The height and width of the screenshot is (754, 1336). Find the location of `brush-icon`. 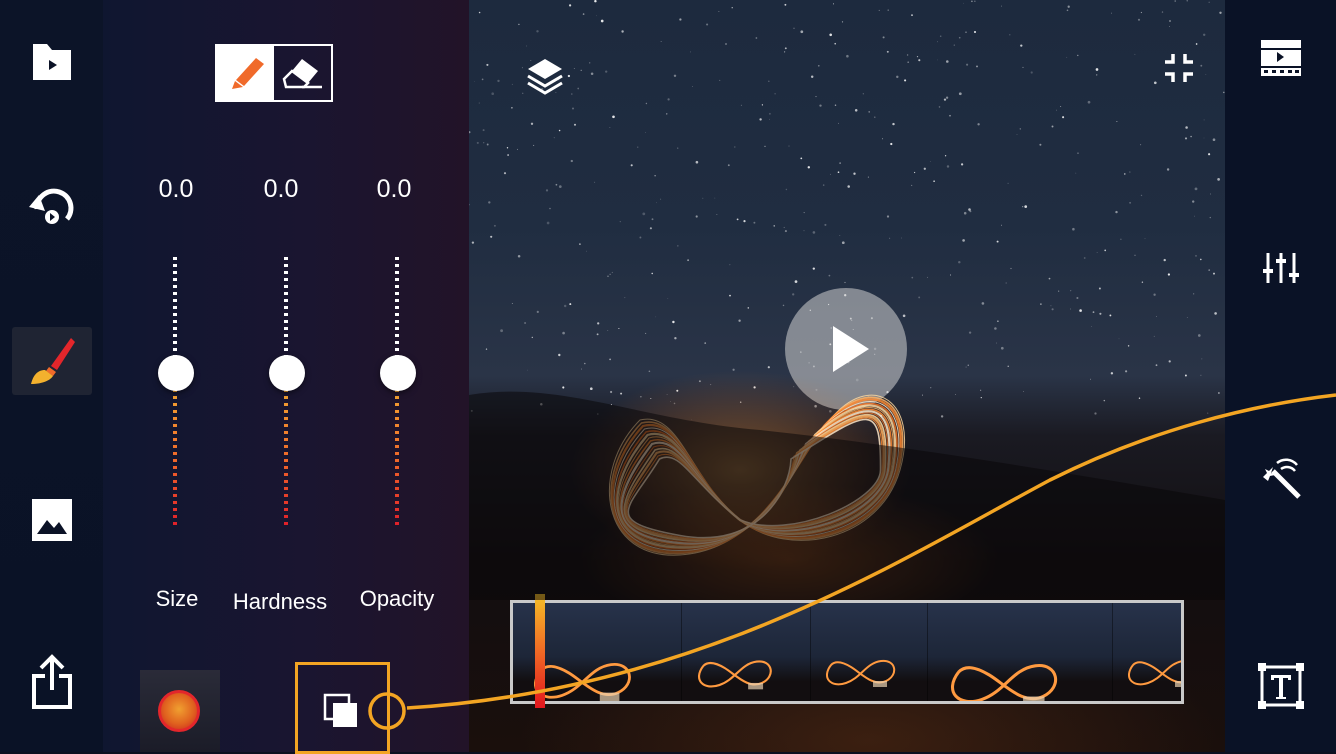

brush-icon is located at coordinates (52, 361).